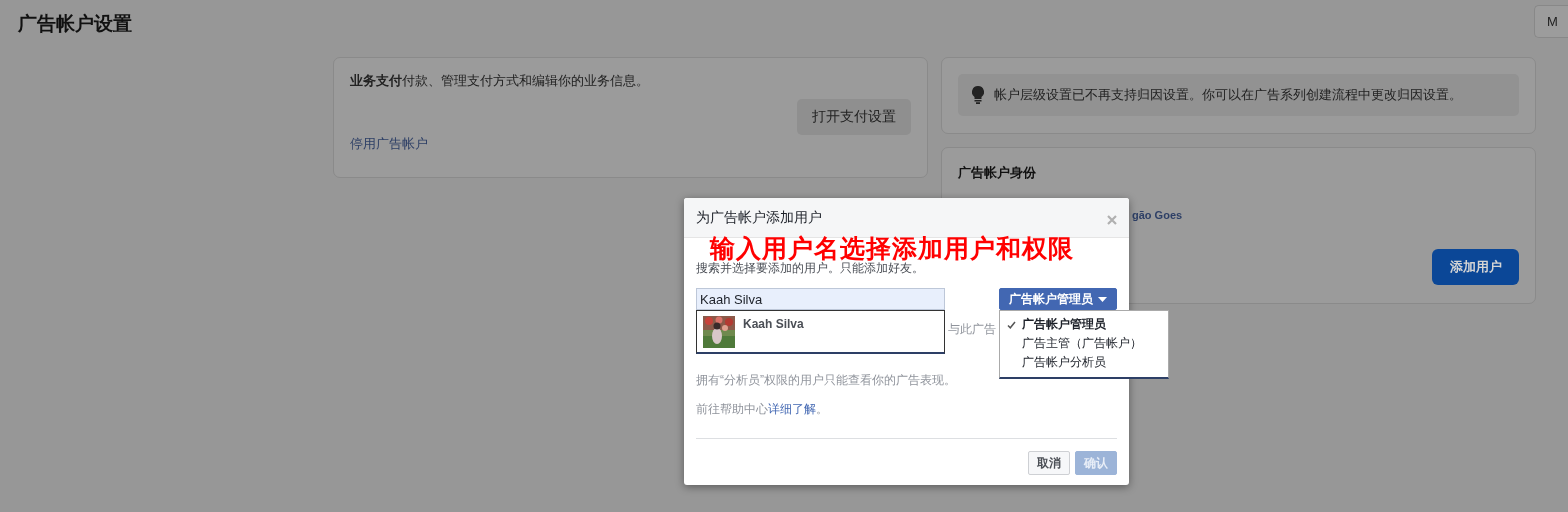  What do you see at coordinates (826, 380) in the screenshot?
I see `analyst-note: 拥有“分析员”权限的用户只能查看你的广告表现。` at bounding box center [826, 380].